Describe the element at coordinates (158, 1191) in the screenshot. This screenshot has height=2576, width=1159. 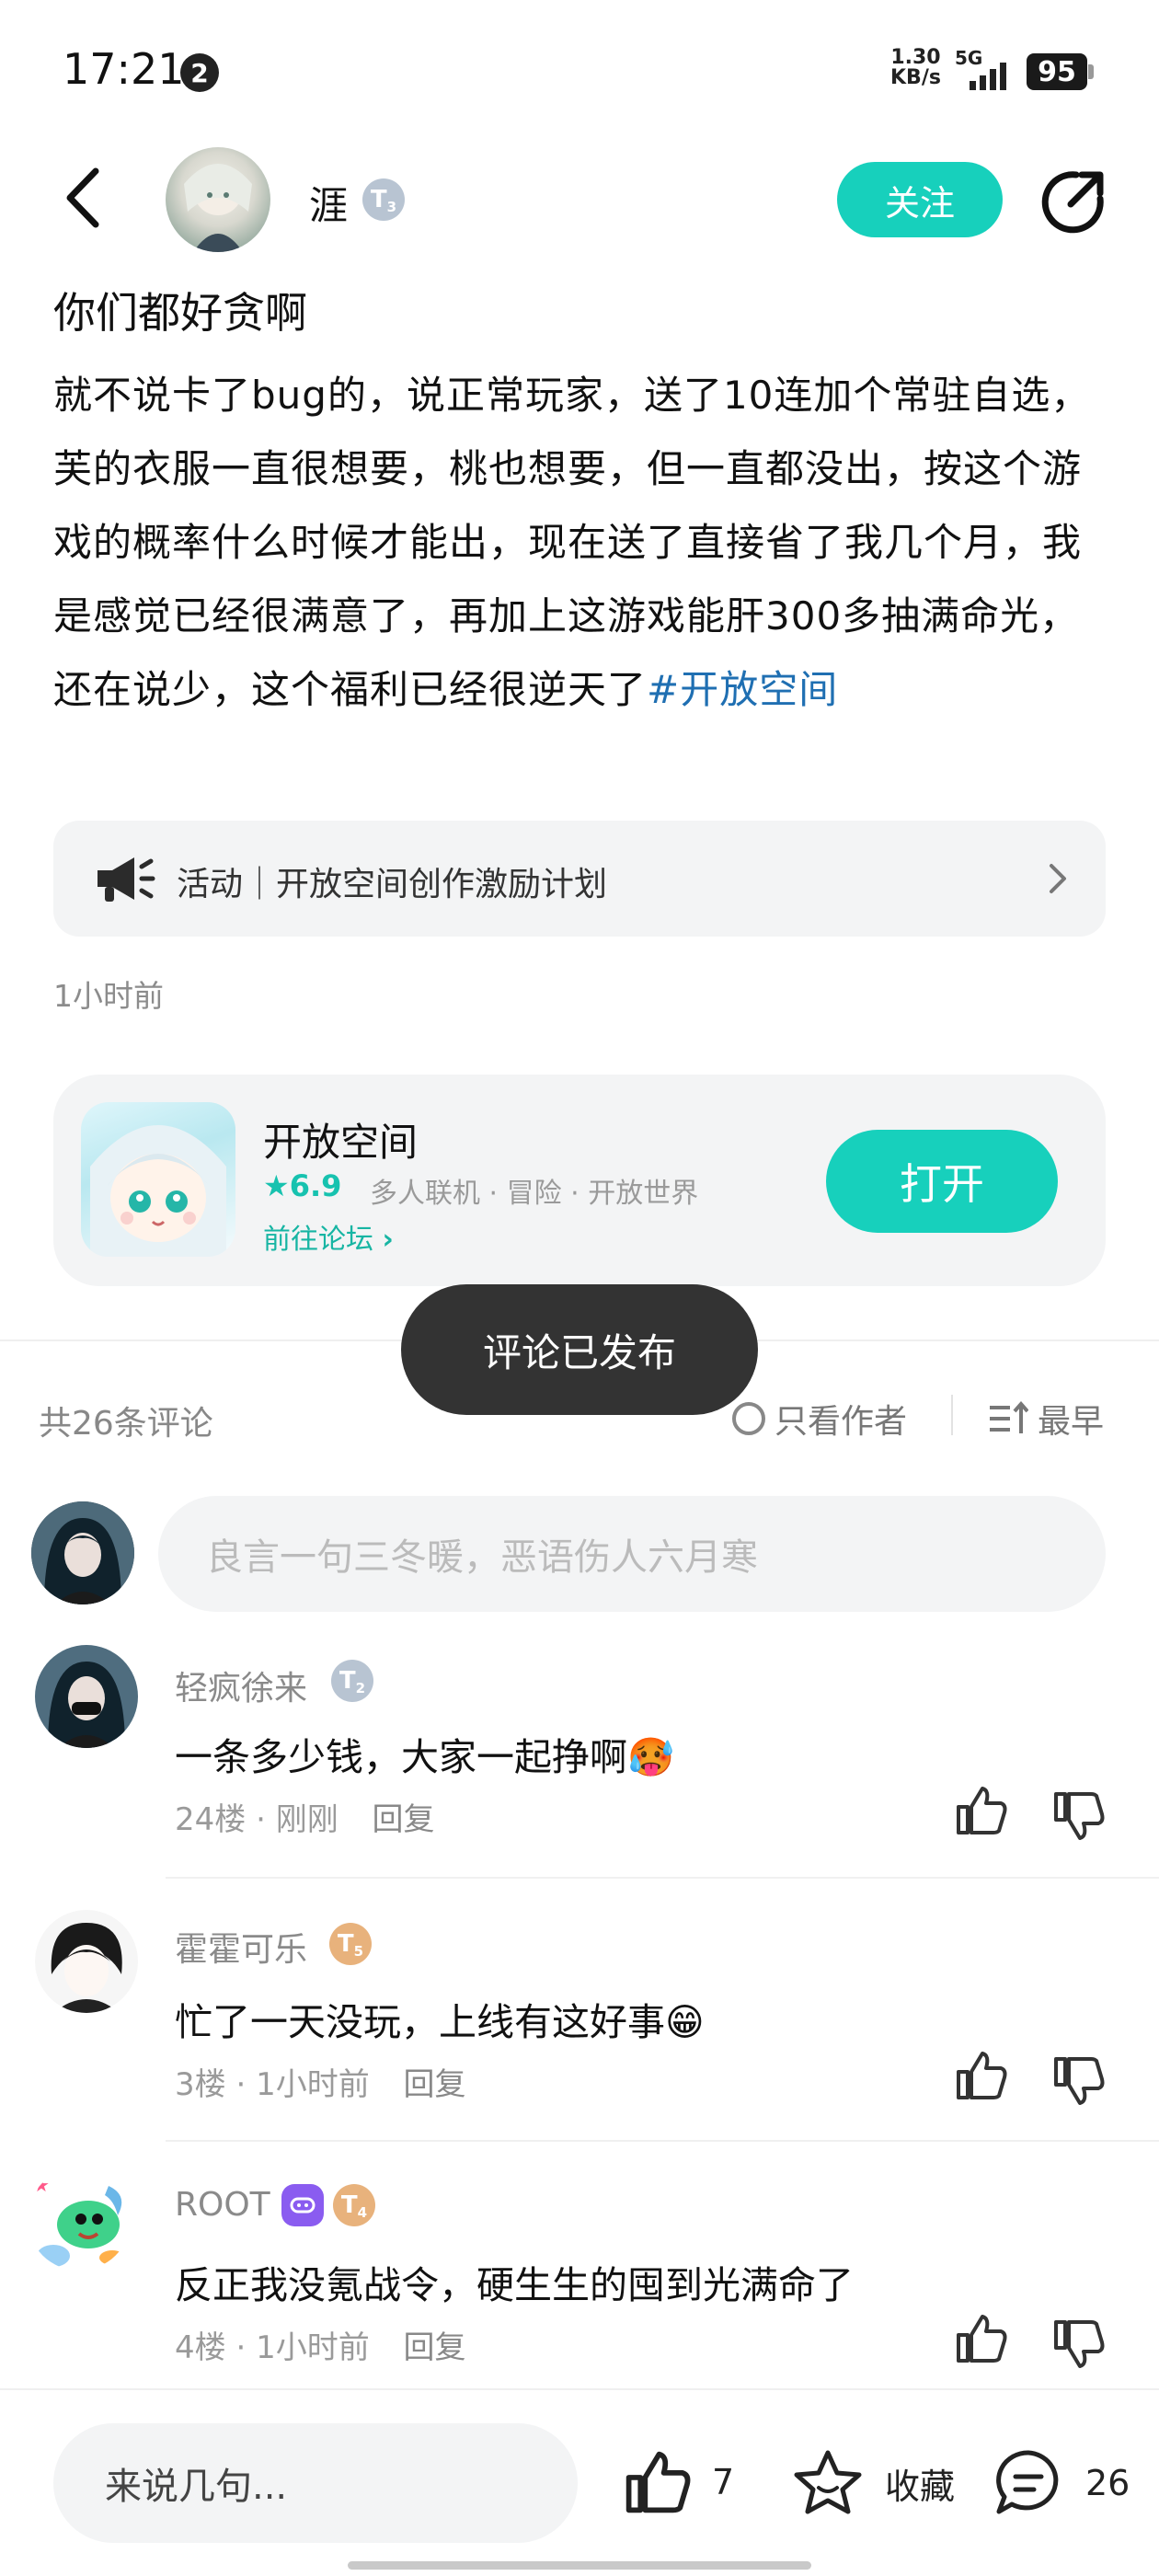
I see `game-icon-art` at that location.